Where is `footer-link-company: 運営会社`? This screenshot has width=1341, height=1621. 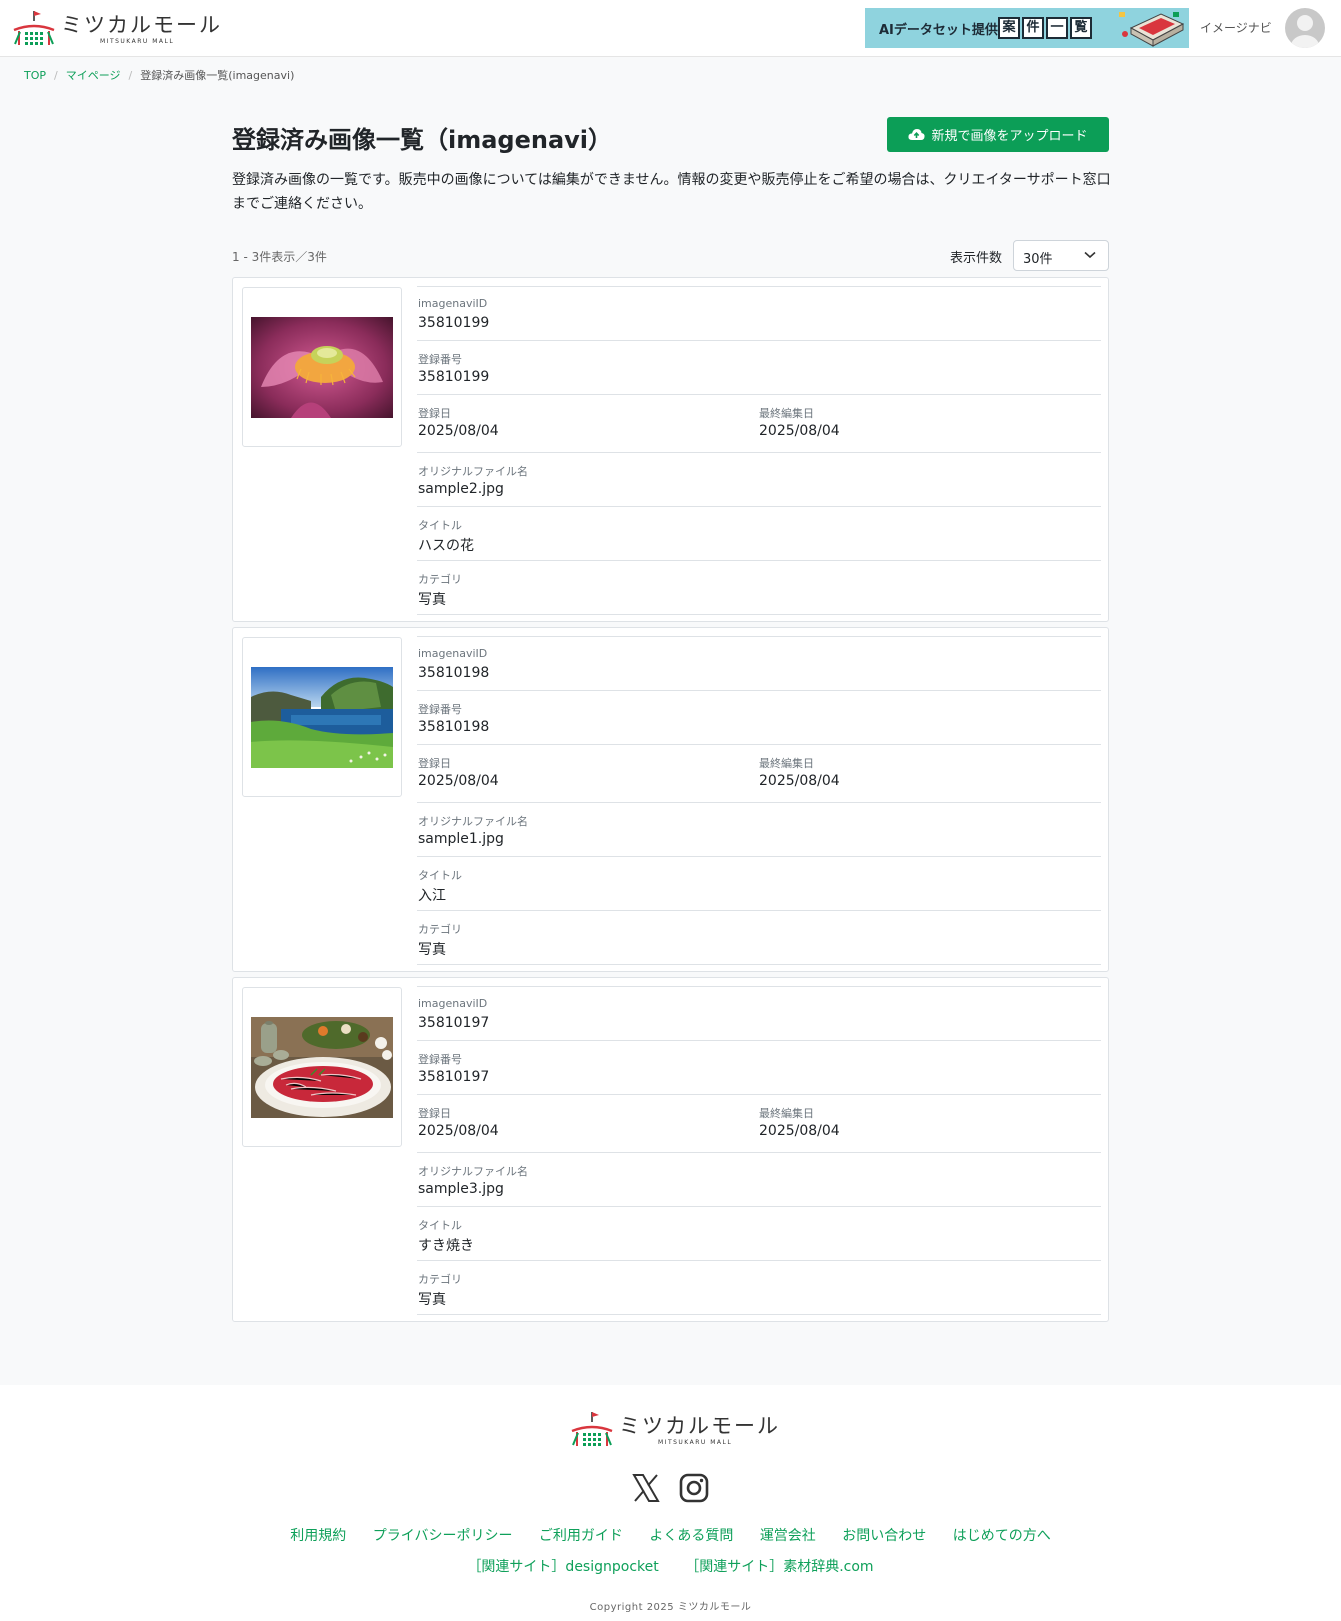 footer-link-company: 運営会社 is located at coordinates (788, 1536).